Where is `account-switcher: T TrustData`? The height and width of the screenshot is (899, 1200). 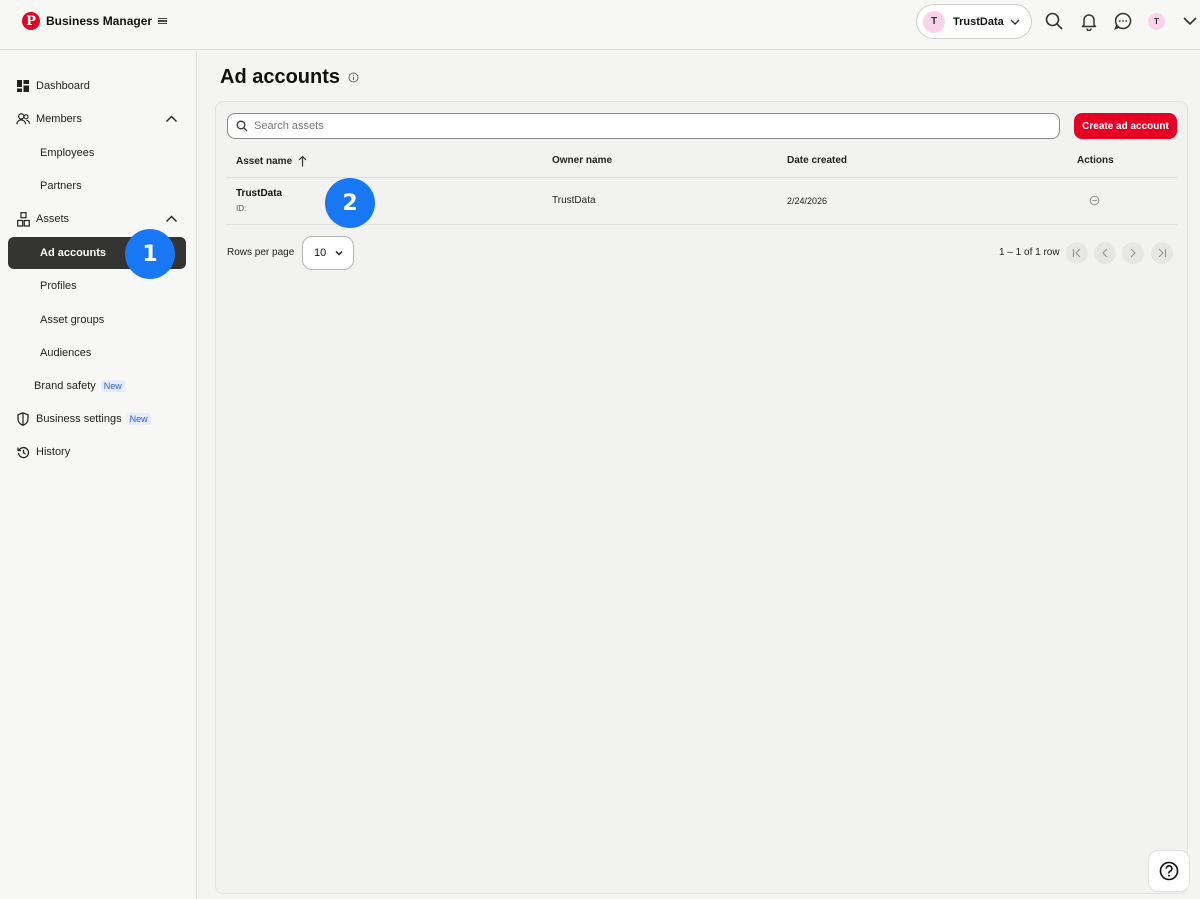 account-switcher: T TrustData is located at coordinates (974, 21).